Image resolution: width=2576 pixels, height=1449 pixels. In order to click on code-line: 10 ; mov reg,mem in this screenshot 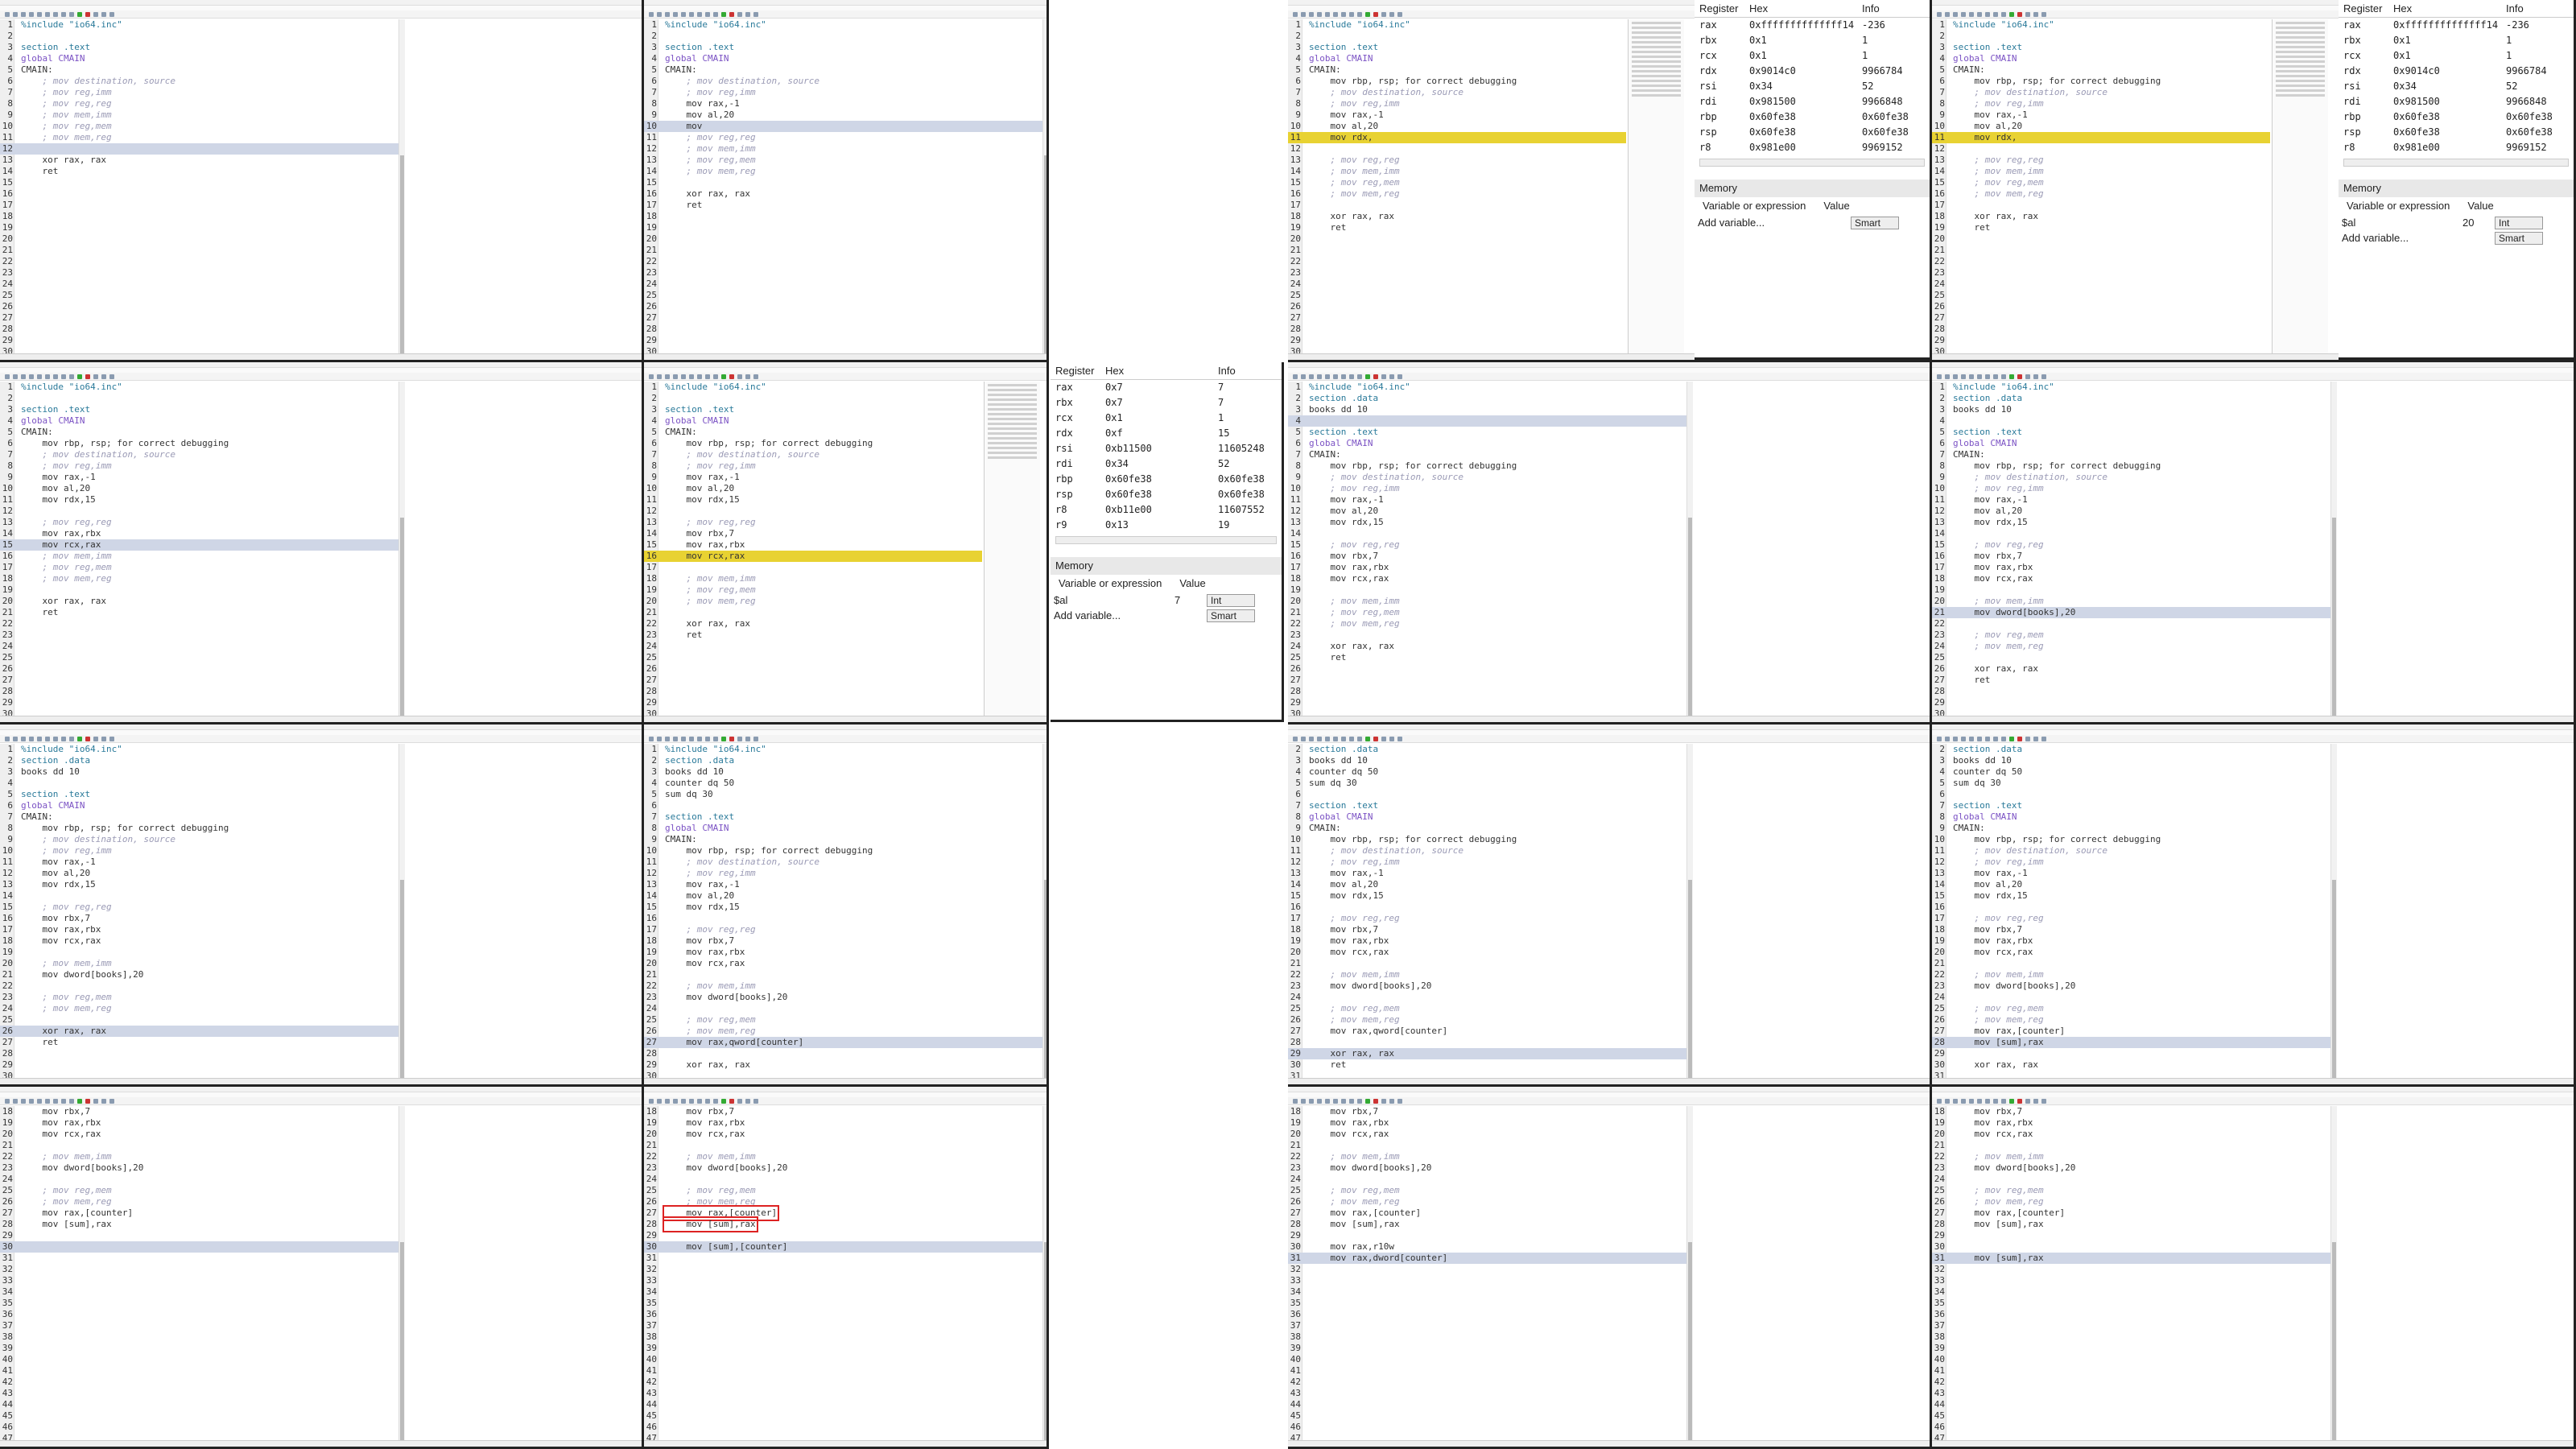, I will do `click(199, 126)`.